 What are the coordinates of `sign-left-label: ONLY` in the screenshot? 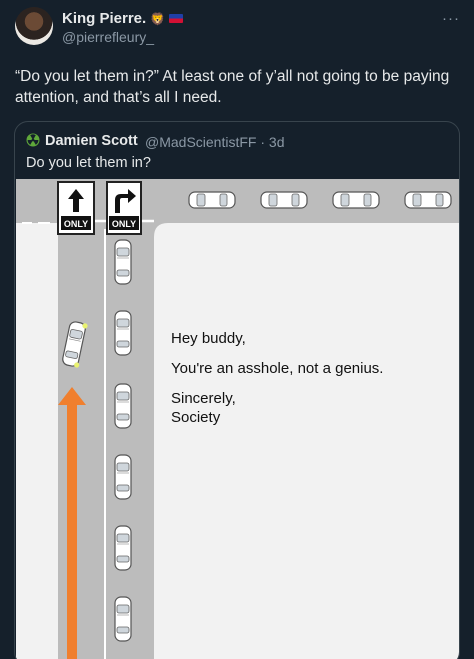 It's located at (76, 224).